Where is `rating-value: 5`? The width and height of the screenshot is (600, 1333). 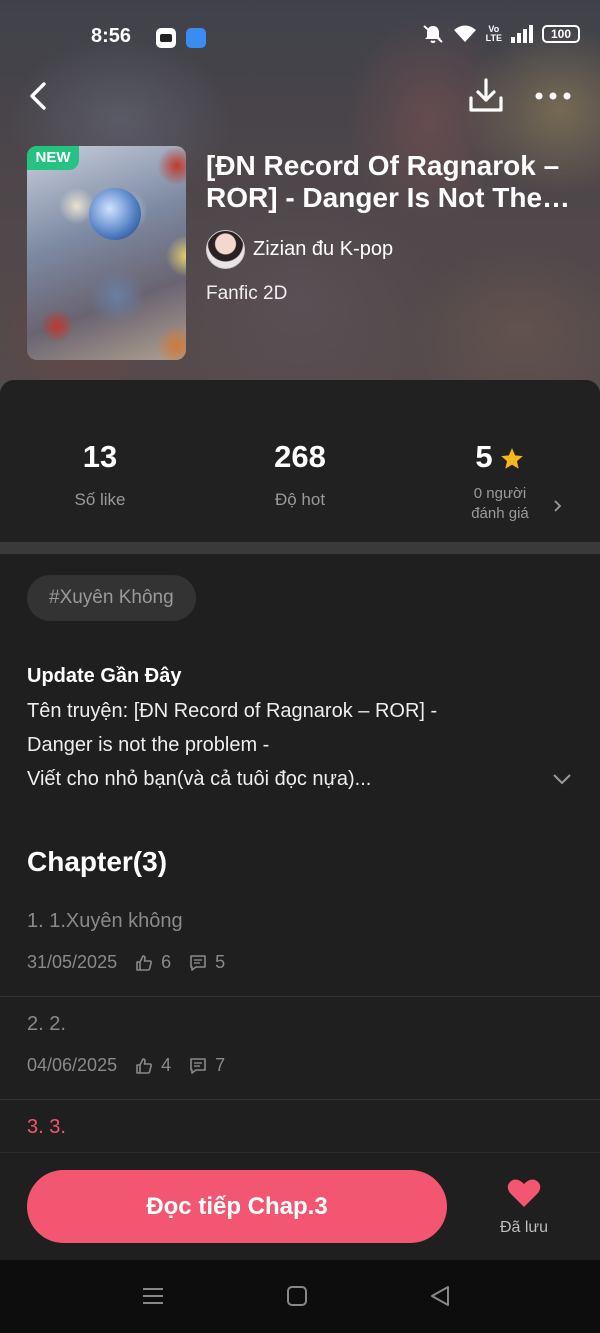 rating-value: 5 is located at coordinates (484, 456).